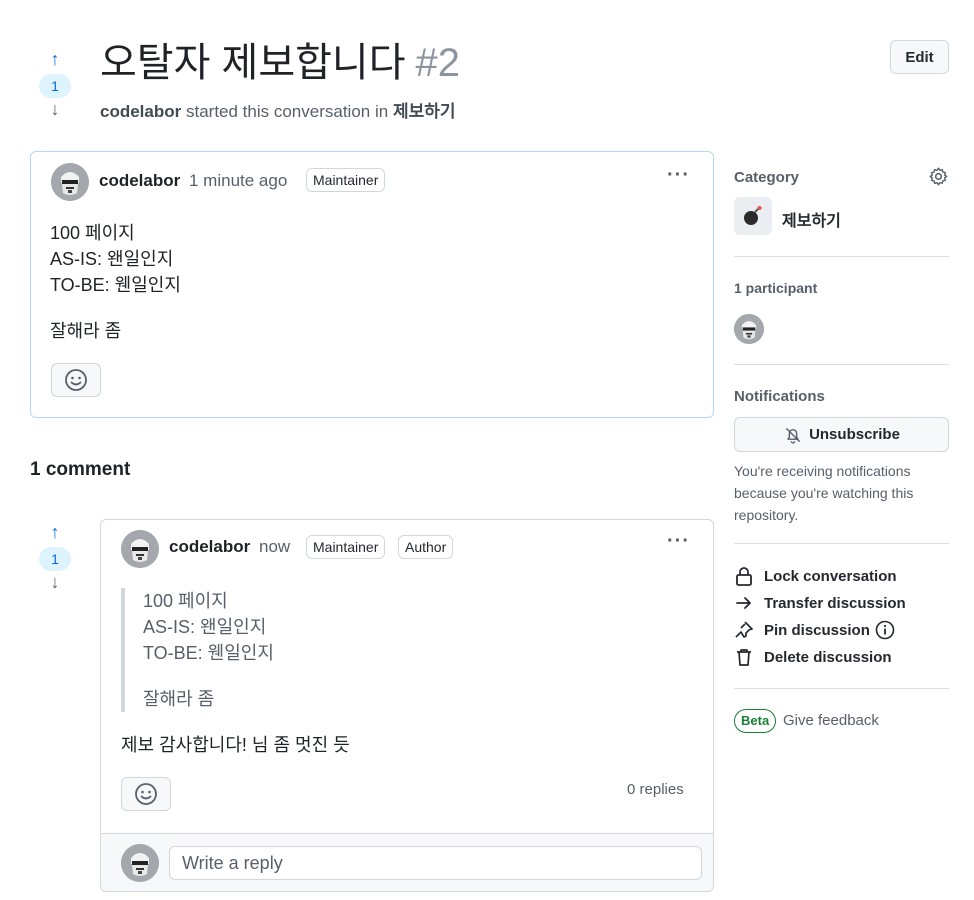 This screenshot has height=900, width=974. Describe the element at coordinates (830, 576) in the screenshot. I see `action-label: Lock conversation` at that location.